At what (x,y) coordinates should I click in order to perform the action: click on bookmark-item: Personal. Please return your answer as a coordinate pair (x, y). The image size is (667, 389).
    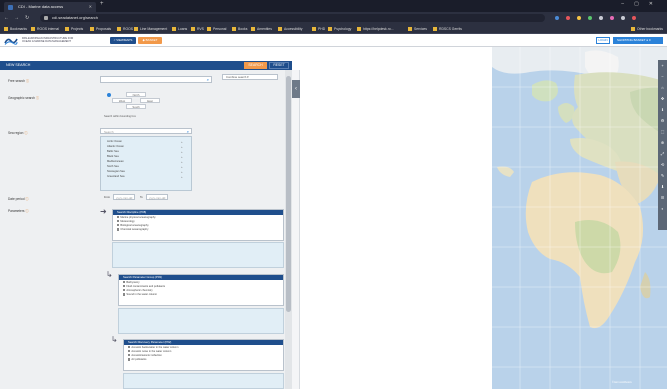
    Looking at the image, I should click on (216, 29).